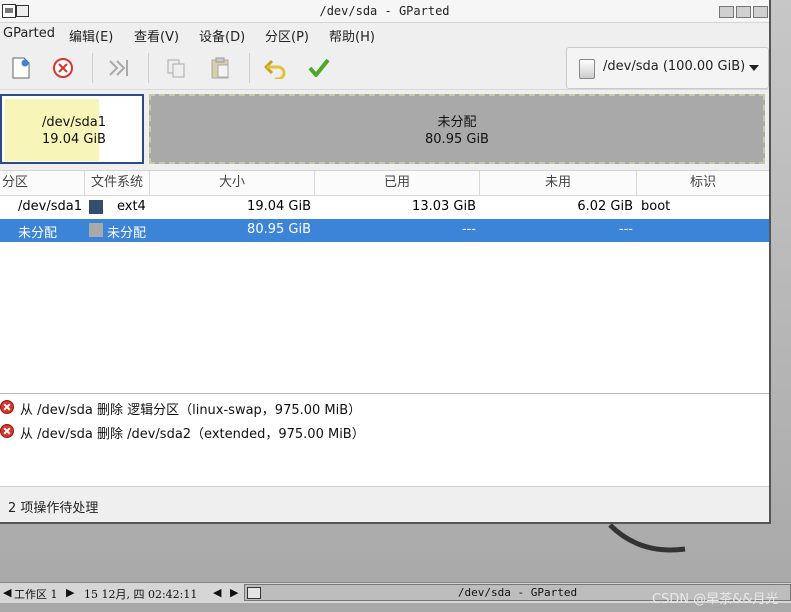  Describe the element at coordinates (558, 183) in the screenshot. I see `column-header-unused: 未用` at that location.